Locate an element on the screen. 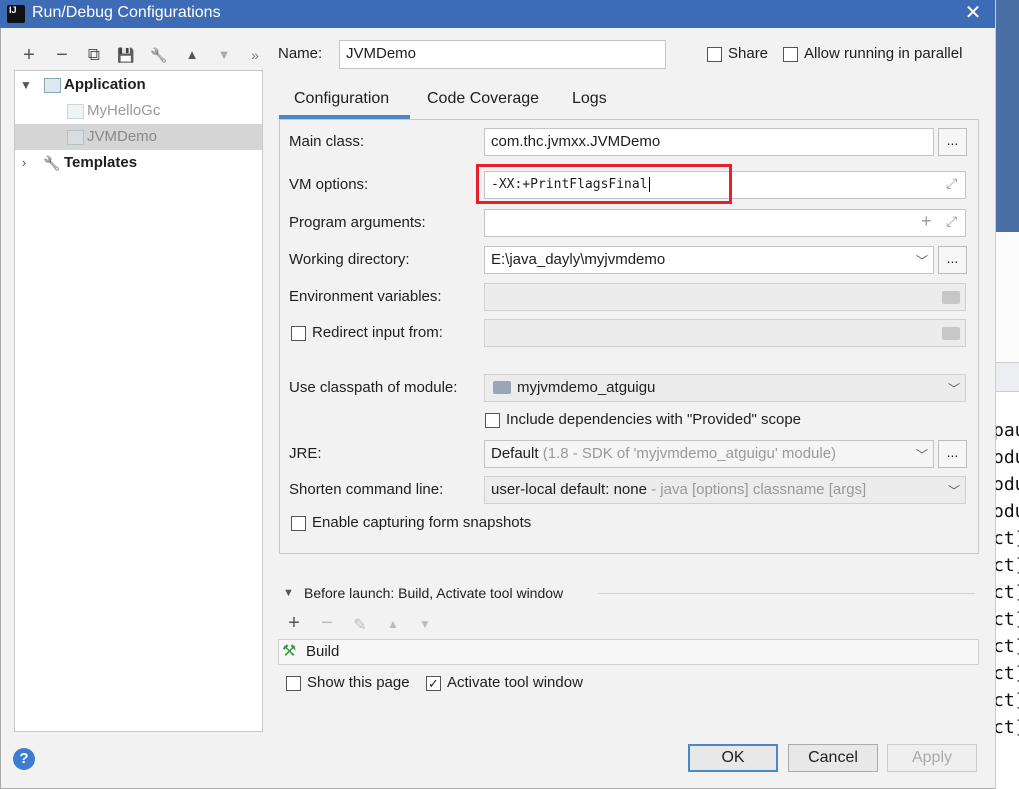 This screenshot has width=1019, height=789. classpath-module-select: myjvmdemo_atguigu is located at coordinates (725, 388).